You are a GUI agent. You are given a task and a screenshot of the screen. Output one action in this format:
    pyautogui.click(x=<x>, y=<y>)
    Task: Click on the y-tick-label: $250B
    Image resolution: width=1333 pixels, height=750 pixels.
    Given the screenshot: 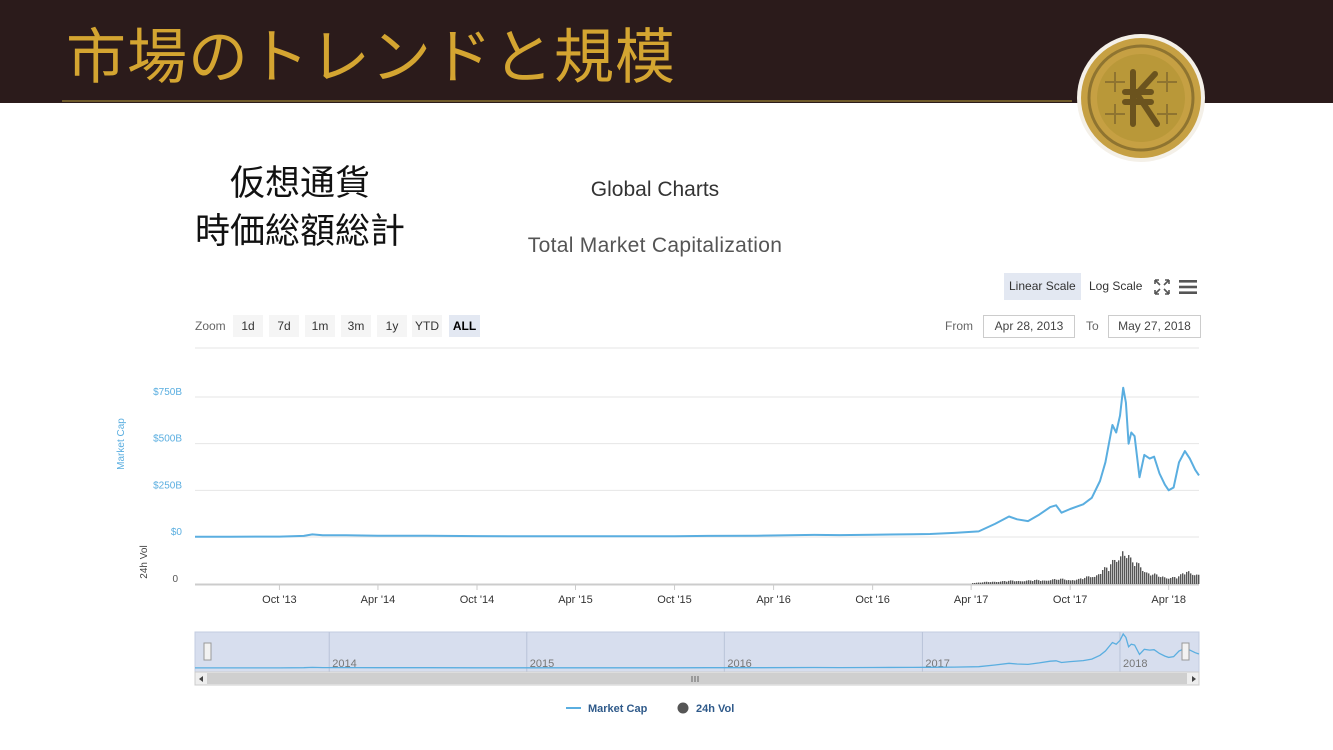 What is the action you would take?
    pyautogui.click(x=167, y=485)
    